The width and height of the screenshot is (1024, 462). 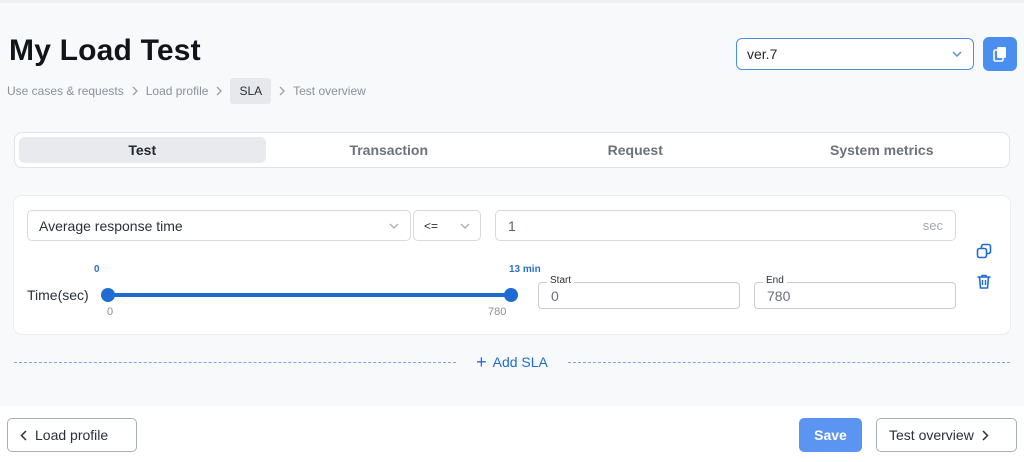 I want to click on tab-request: Request, so click(x=635, y=150).